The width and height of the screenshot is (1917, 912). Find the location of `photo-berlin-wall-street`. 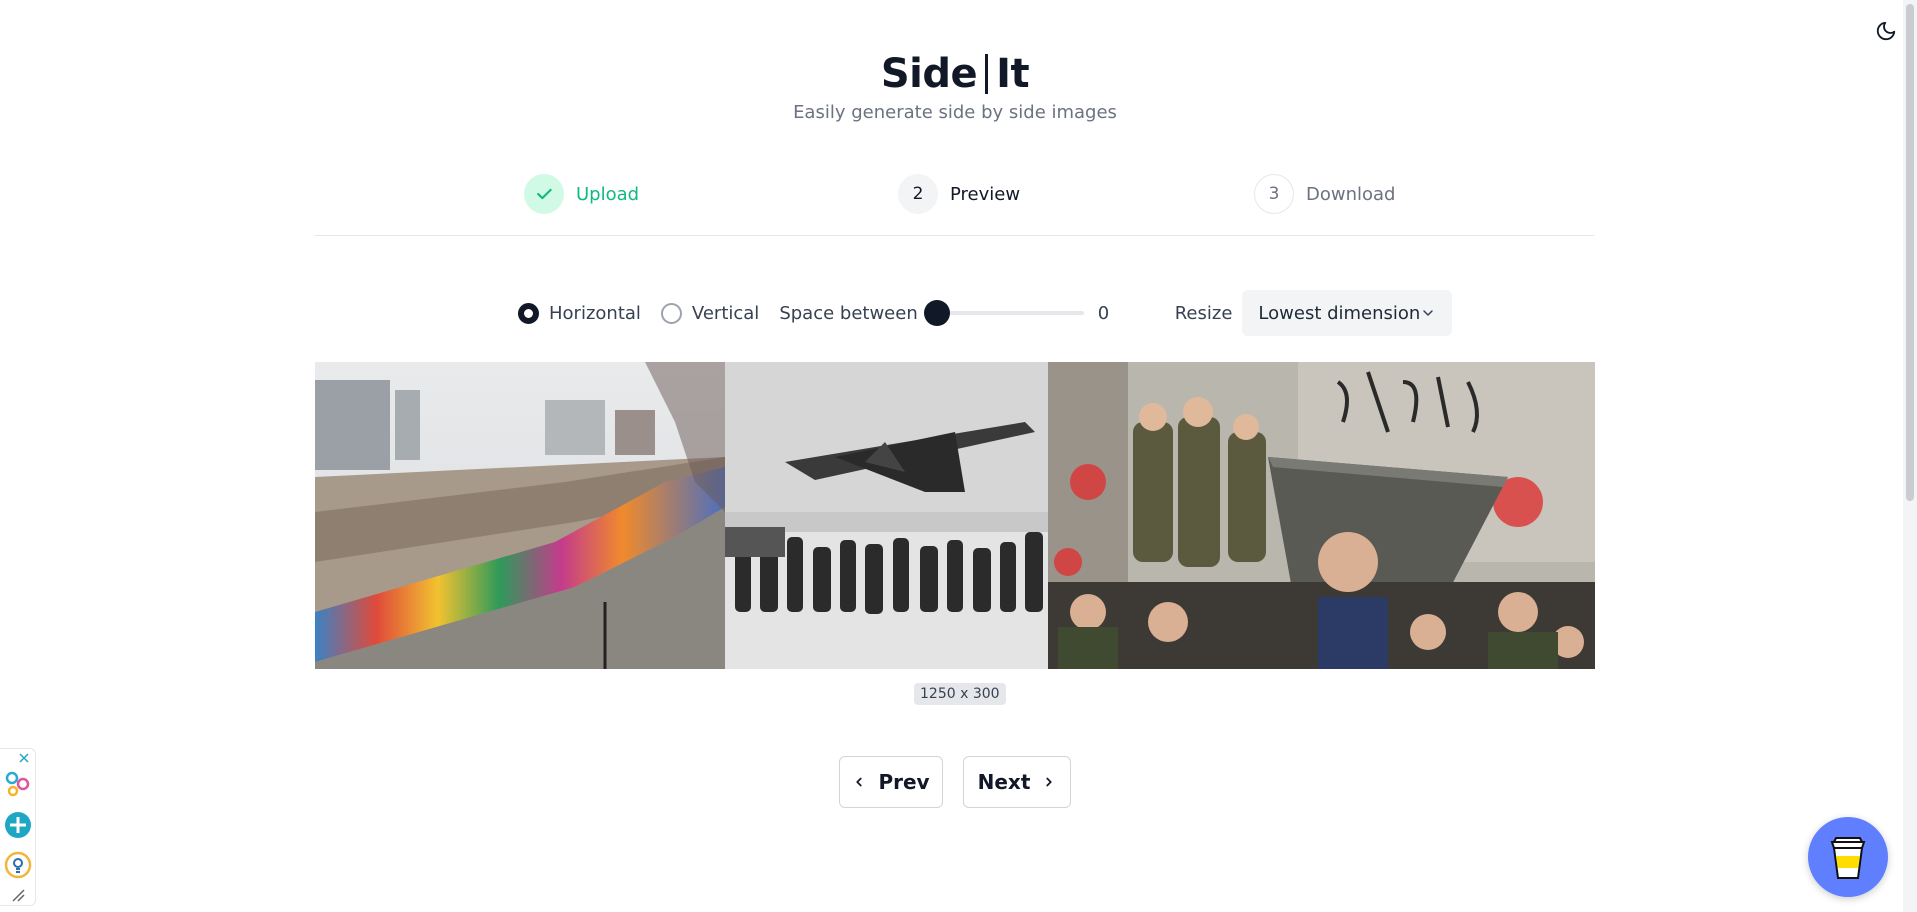

photo-berlin-wall-street is located at coordinates (520, 515).